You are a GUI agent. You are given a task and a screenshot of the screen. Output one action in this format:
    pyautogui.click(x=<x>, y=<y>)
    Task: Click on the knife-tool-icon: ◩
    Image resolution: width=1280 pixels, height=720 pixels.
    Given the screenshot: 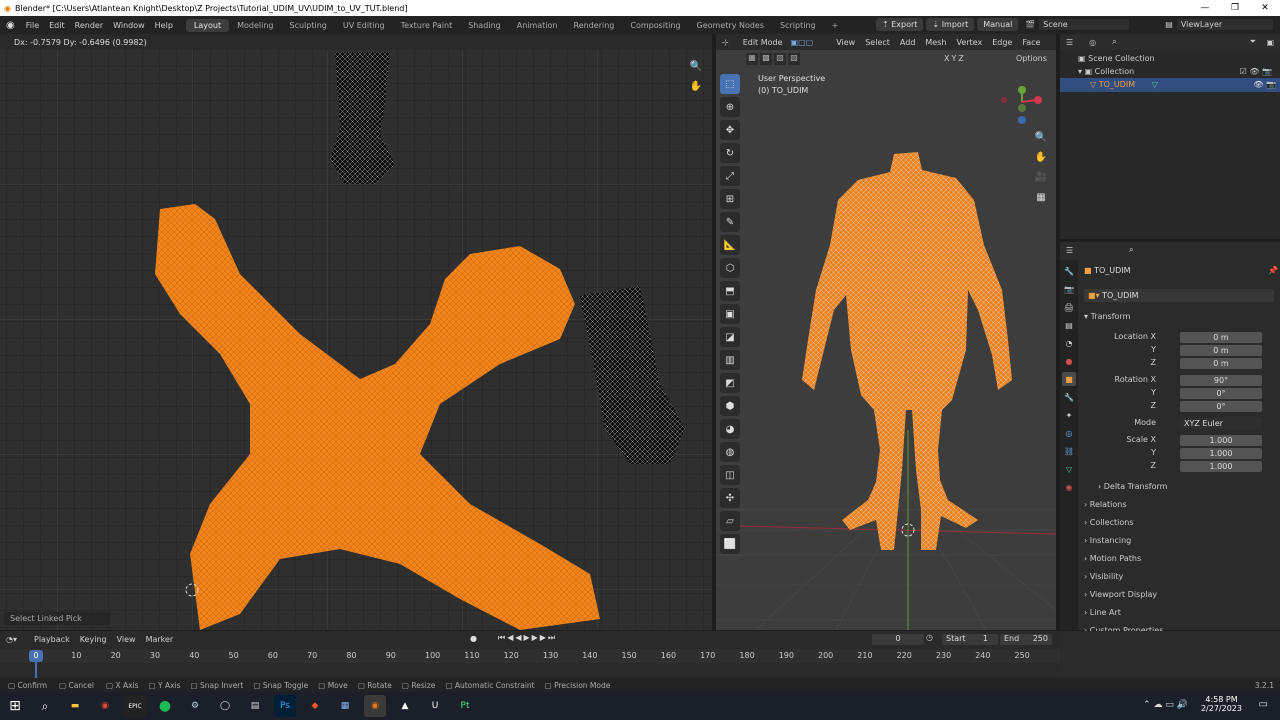 What is the action you would take?
    pyautogui.click(x=730, y=383)
    